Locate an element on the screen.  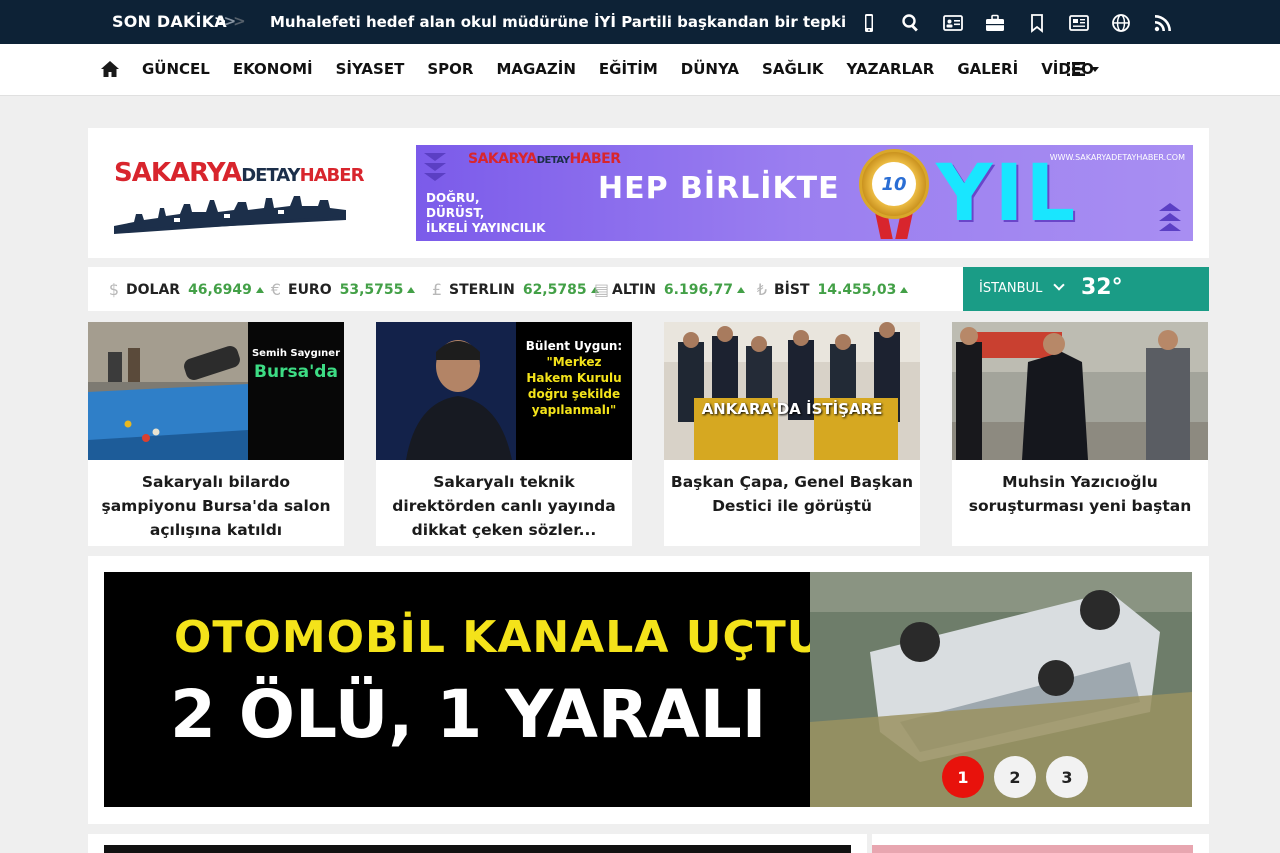
briefcase-icon is located at coordinates (995, 23).